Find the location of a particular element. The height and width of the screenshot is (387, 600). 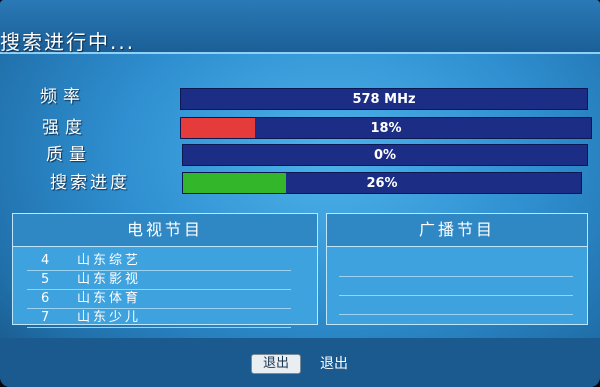

tv-program-item: 6 山东体育 is located at coordinates (159, 299).